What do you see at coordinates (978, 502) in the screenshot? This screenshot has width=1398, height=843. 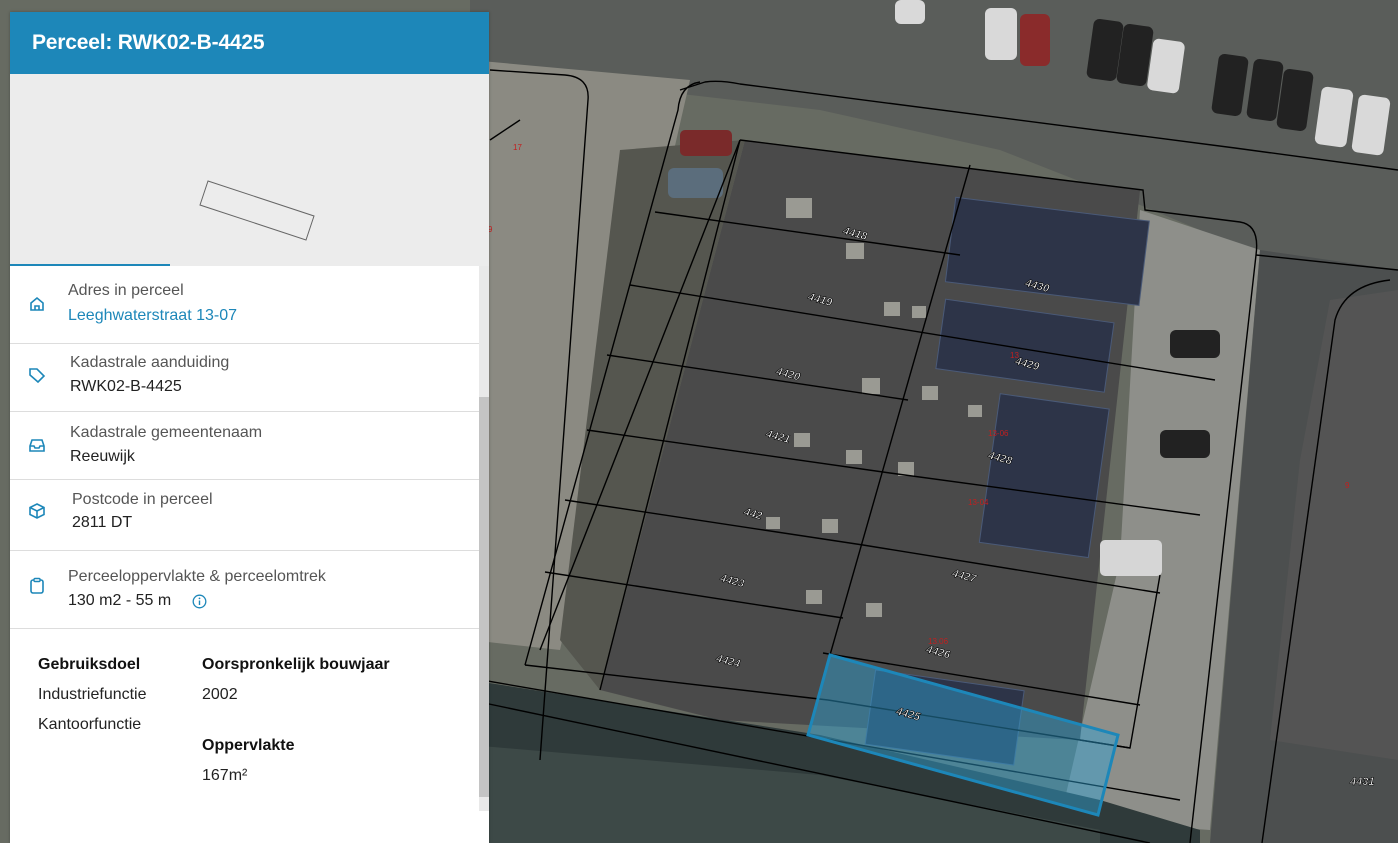 I see `svg-text: 13-04` at bounding box center [978, 502].